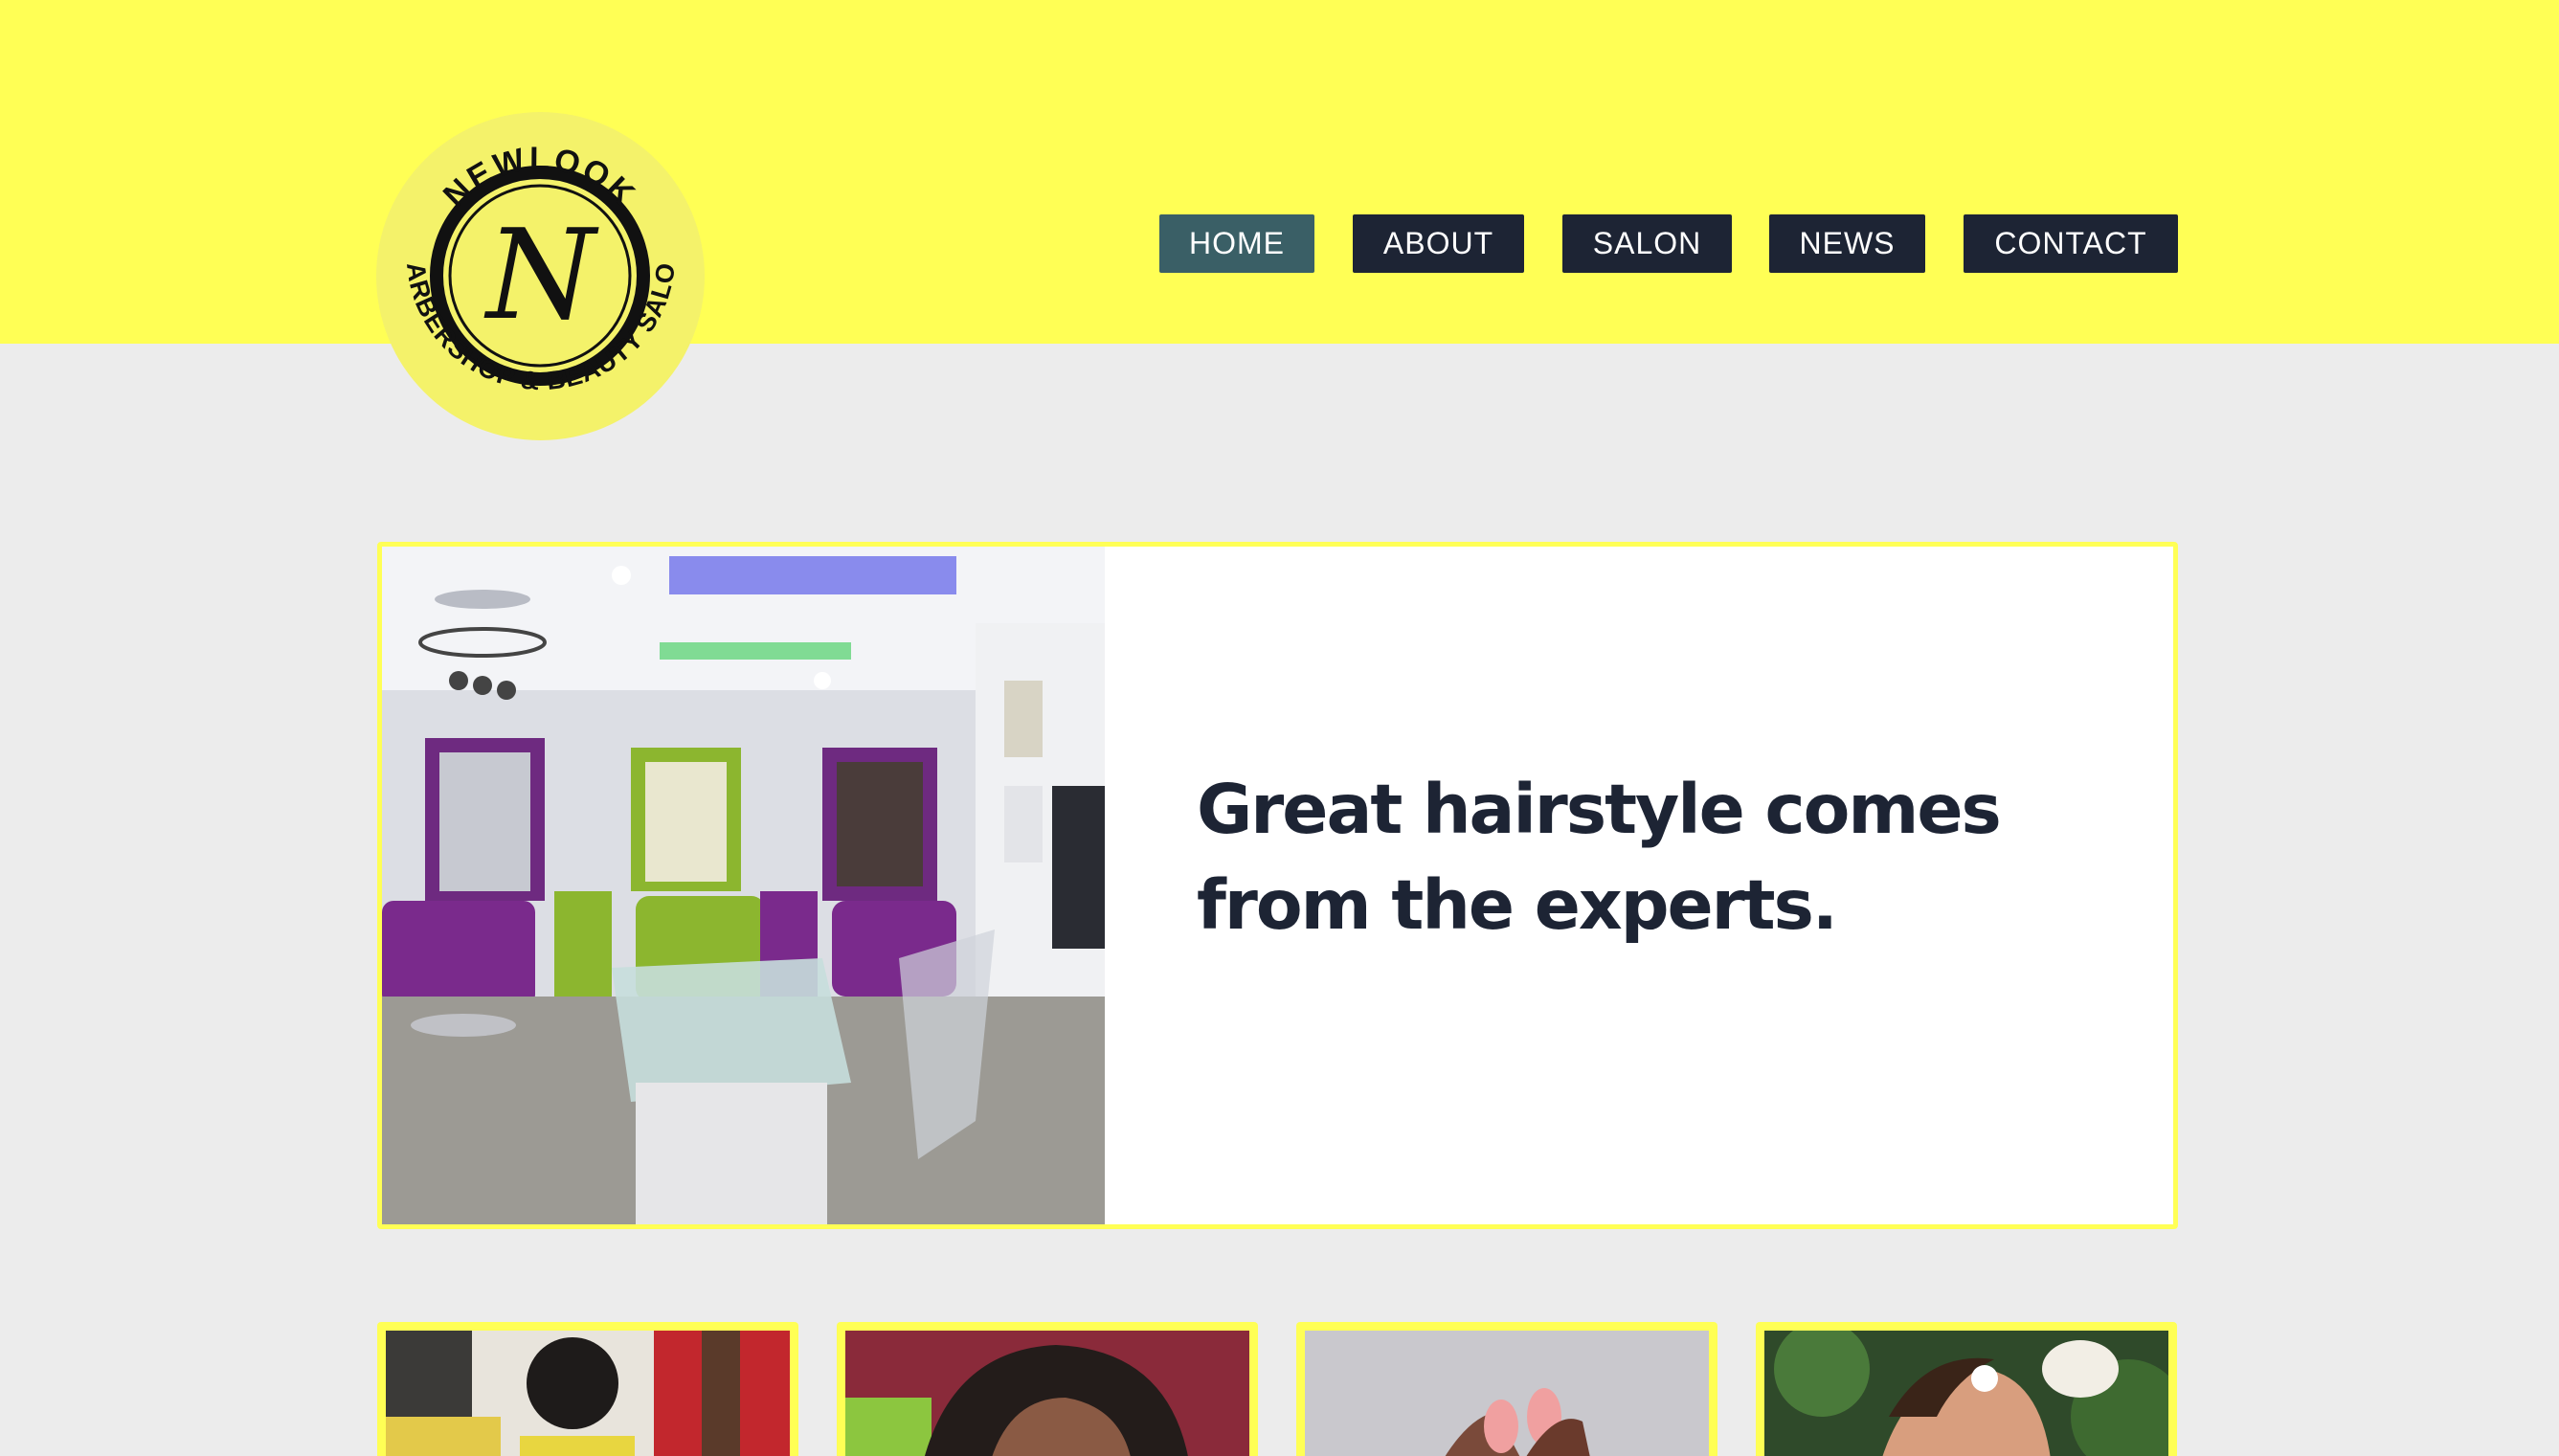 The height and width of the screenshot is (1456, 2559). What do you see at coordinates (1236, 244) in the screenshot?
I see `nav-home: HOME` at bounding box center [1236, 244].